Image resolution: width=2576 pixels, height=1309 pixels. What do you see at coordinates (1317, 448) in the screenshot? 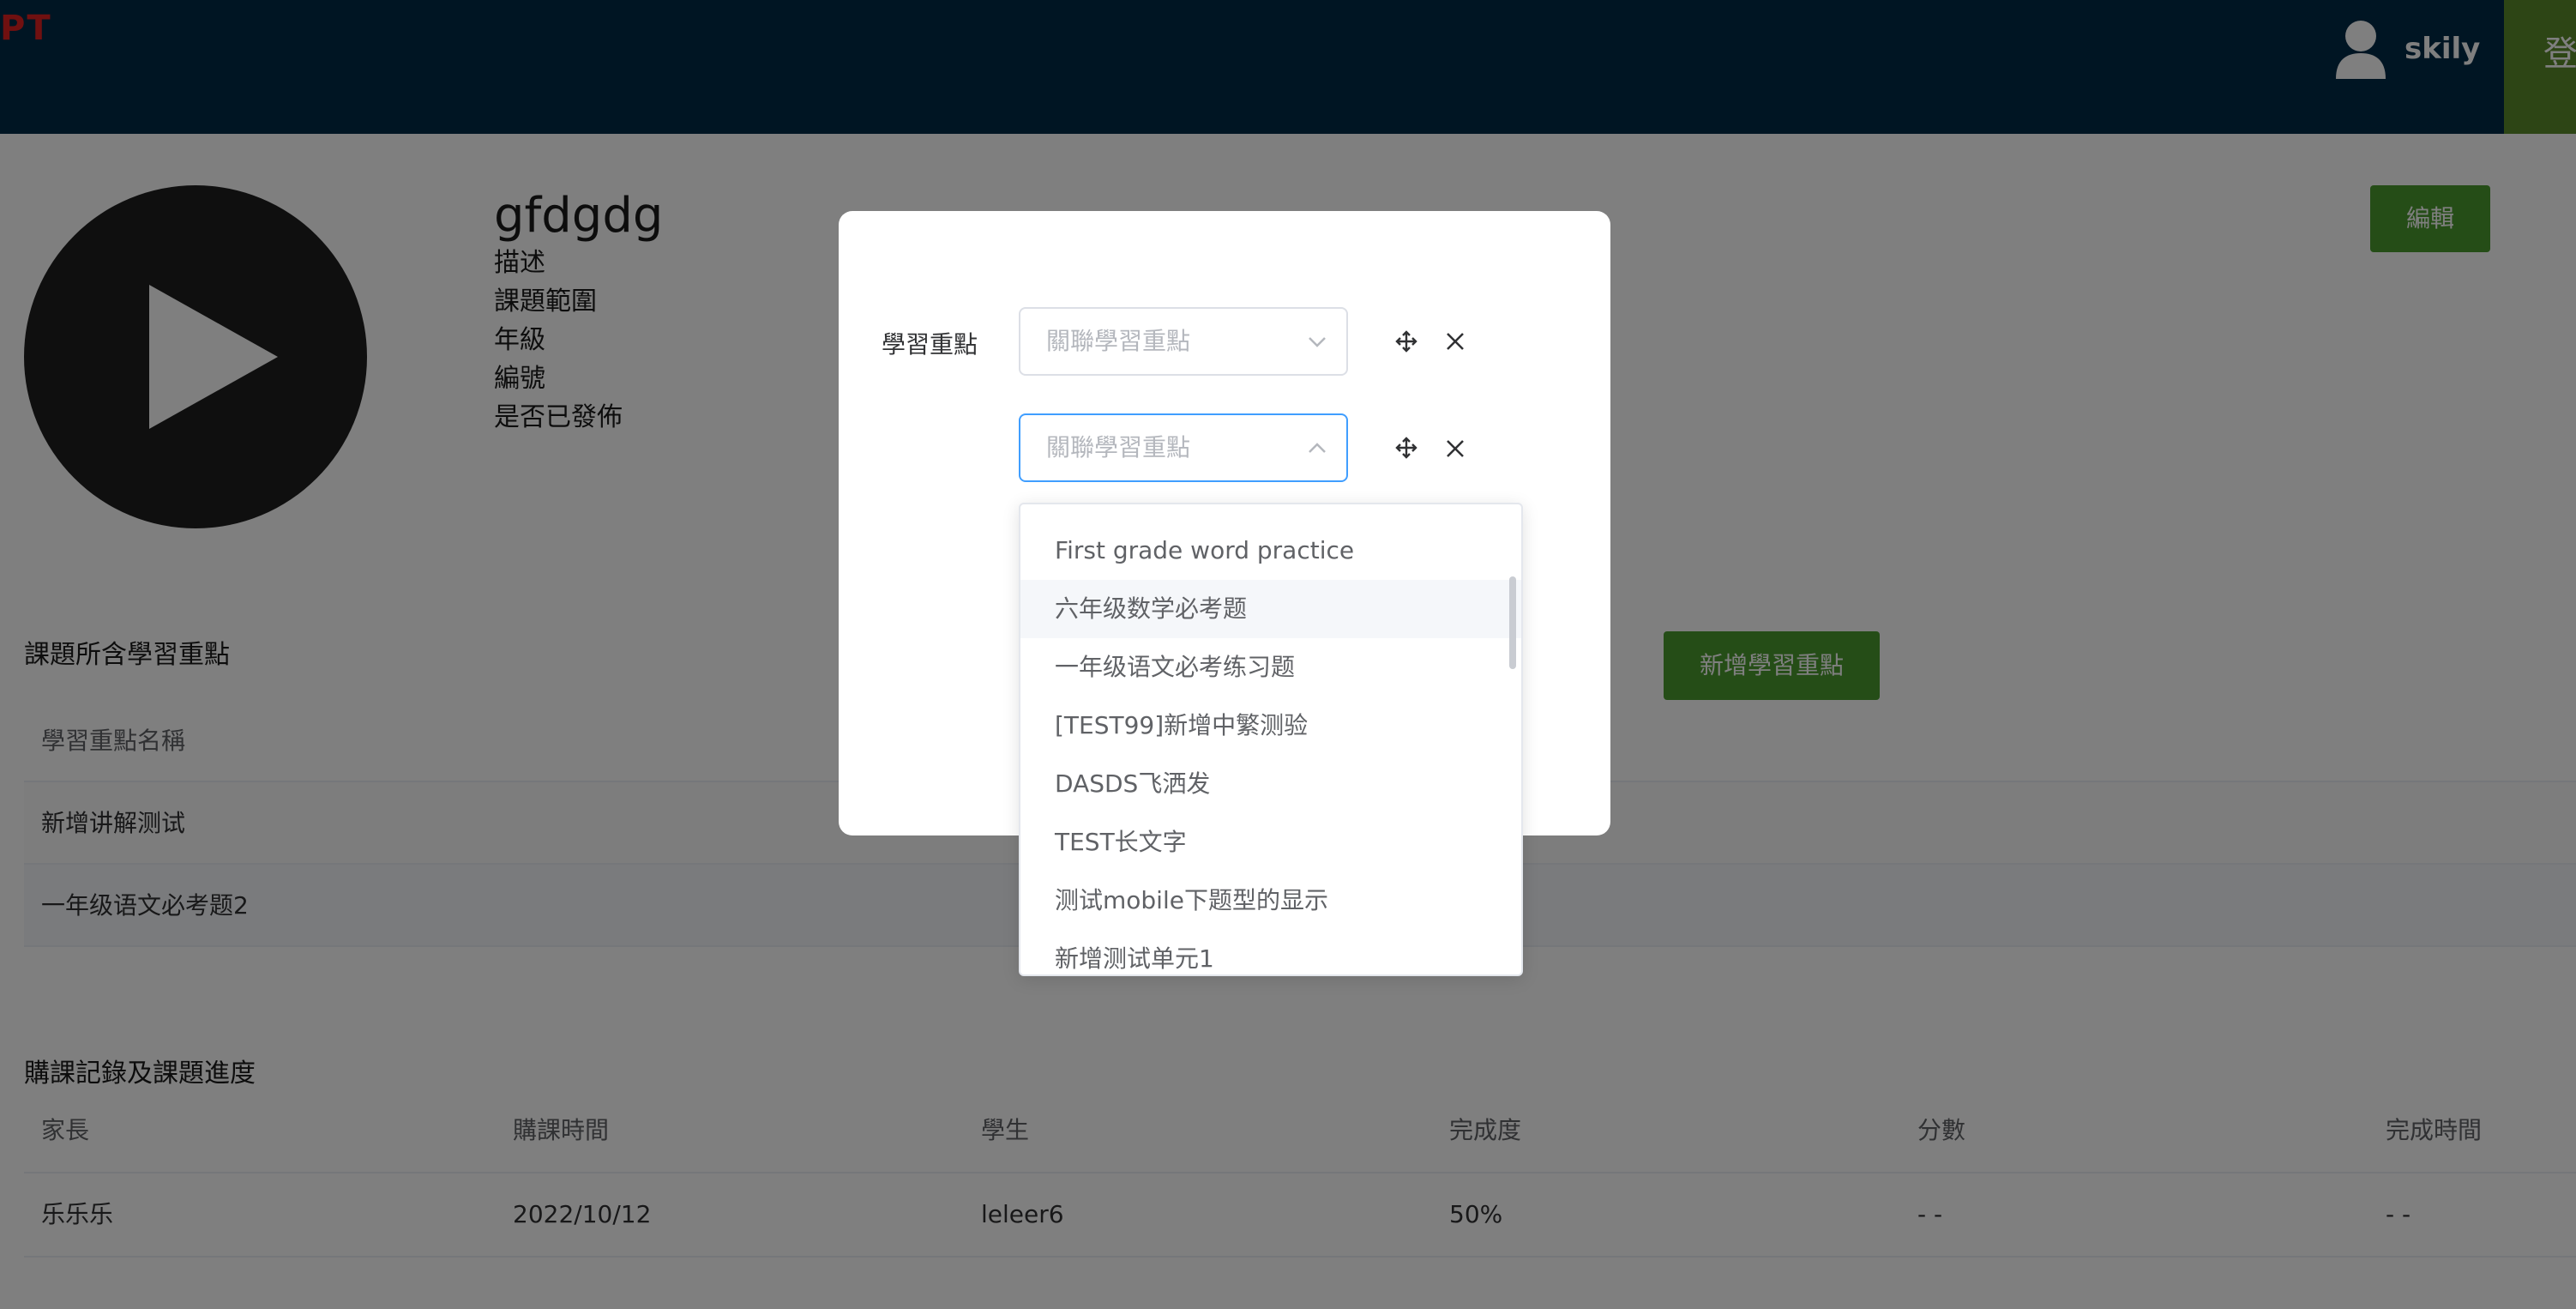
I see `chevron-up-icon` at bounding box center [1317, 448].